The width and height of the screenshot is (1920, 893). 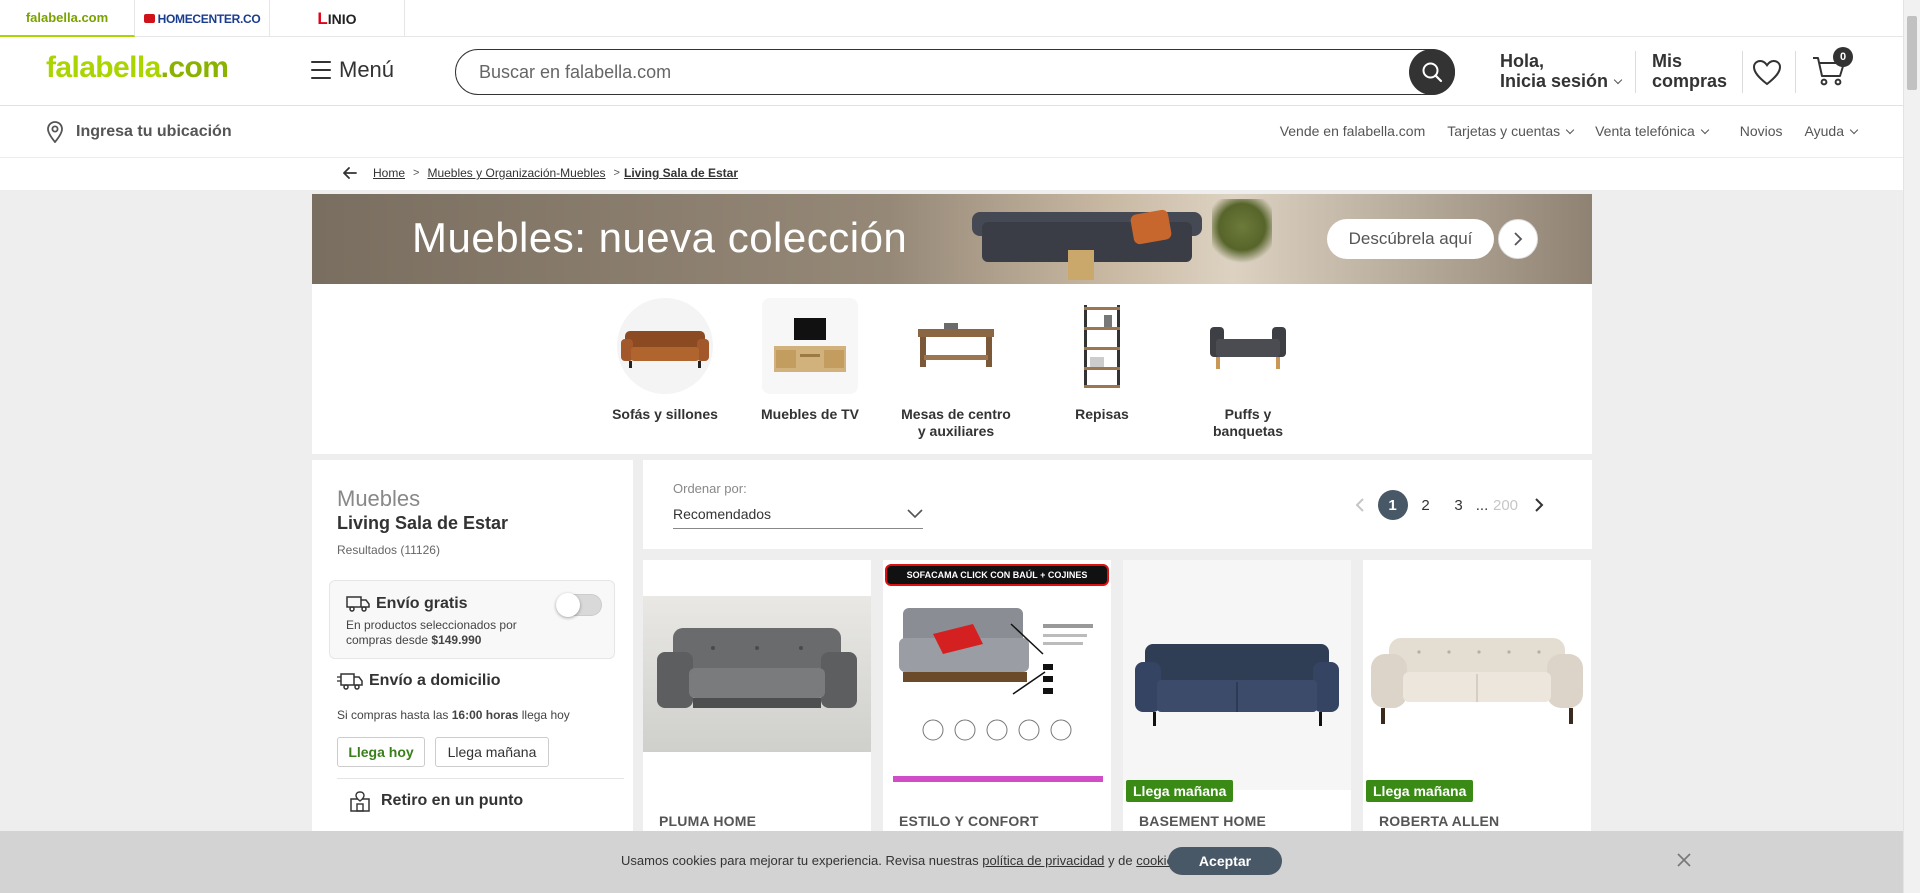 What do you see at coordinates (568, 605) in the screenshot?
I see `toggle-knob` at bounding box center [568, 605].